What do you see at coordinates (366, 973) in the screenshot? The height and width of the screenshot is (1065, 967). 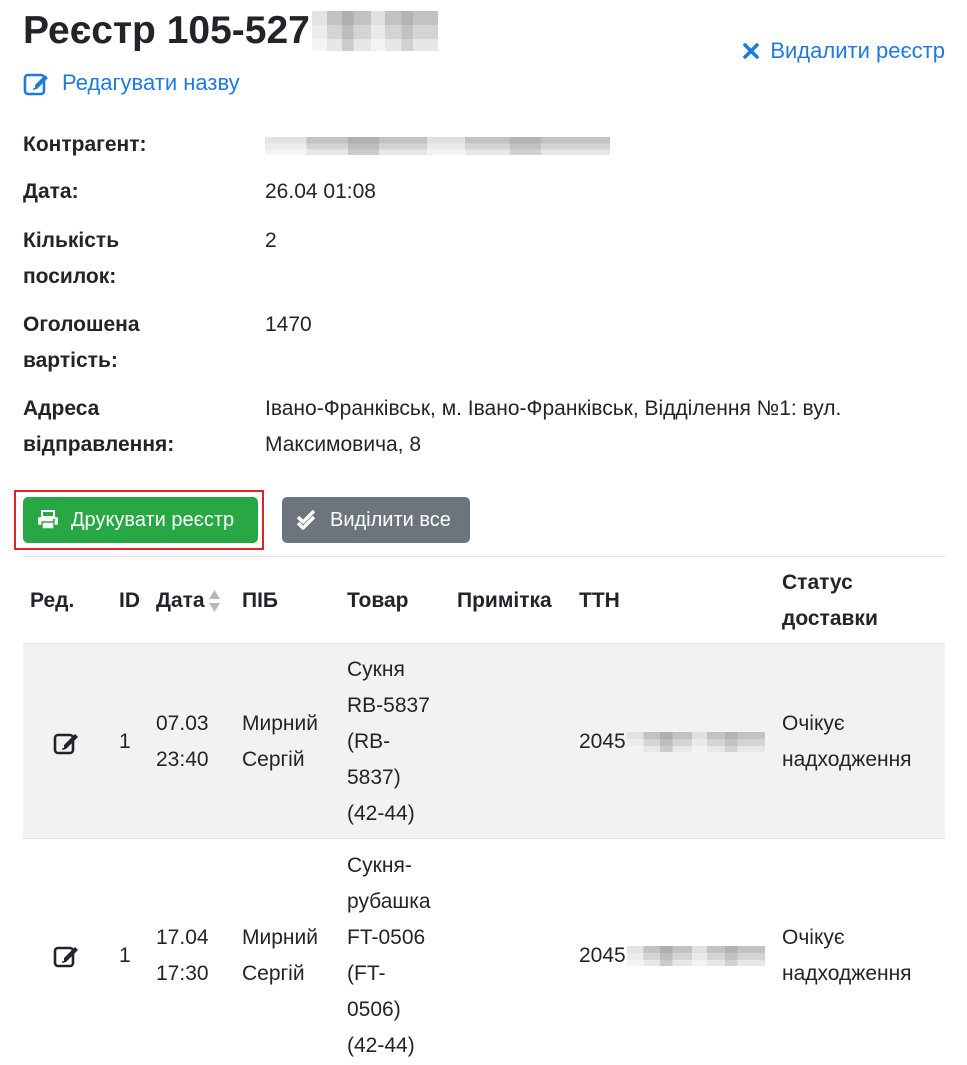 I see `row-product-line: (FT-` at bounding box center [366, 973].